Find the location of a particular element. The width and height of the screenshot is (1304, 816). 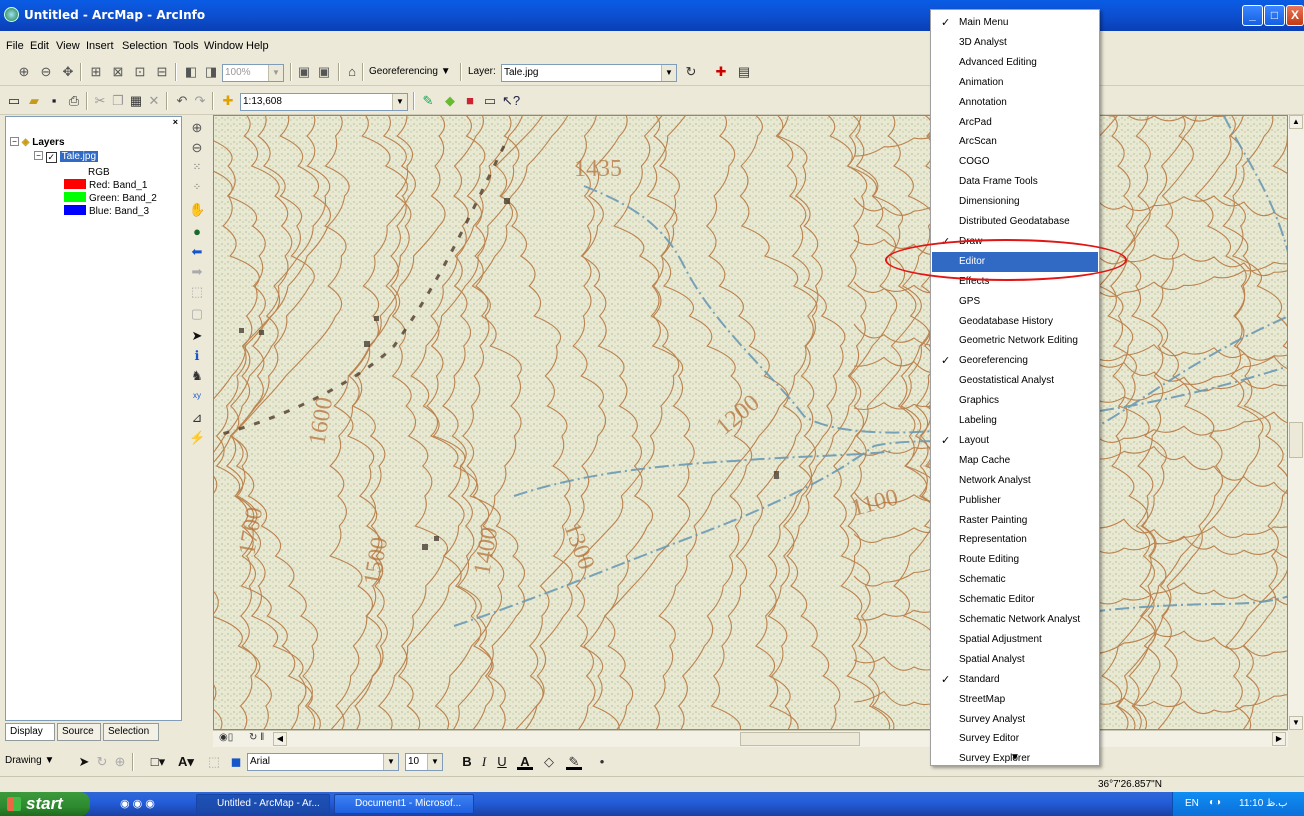

menu-item-gps: GPS is located at coordinates (1015, 302).